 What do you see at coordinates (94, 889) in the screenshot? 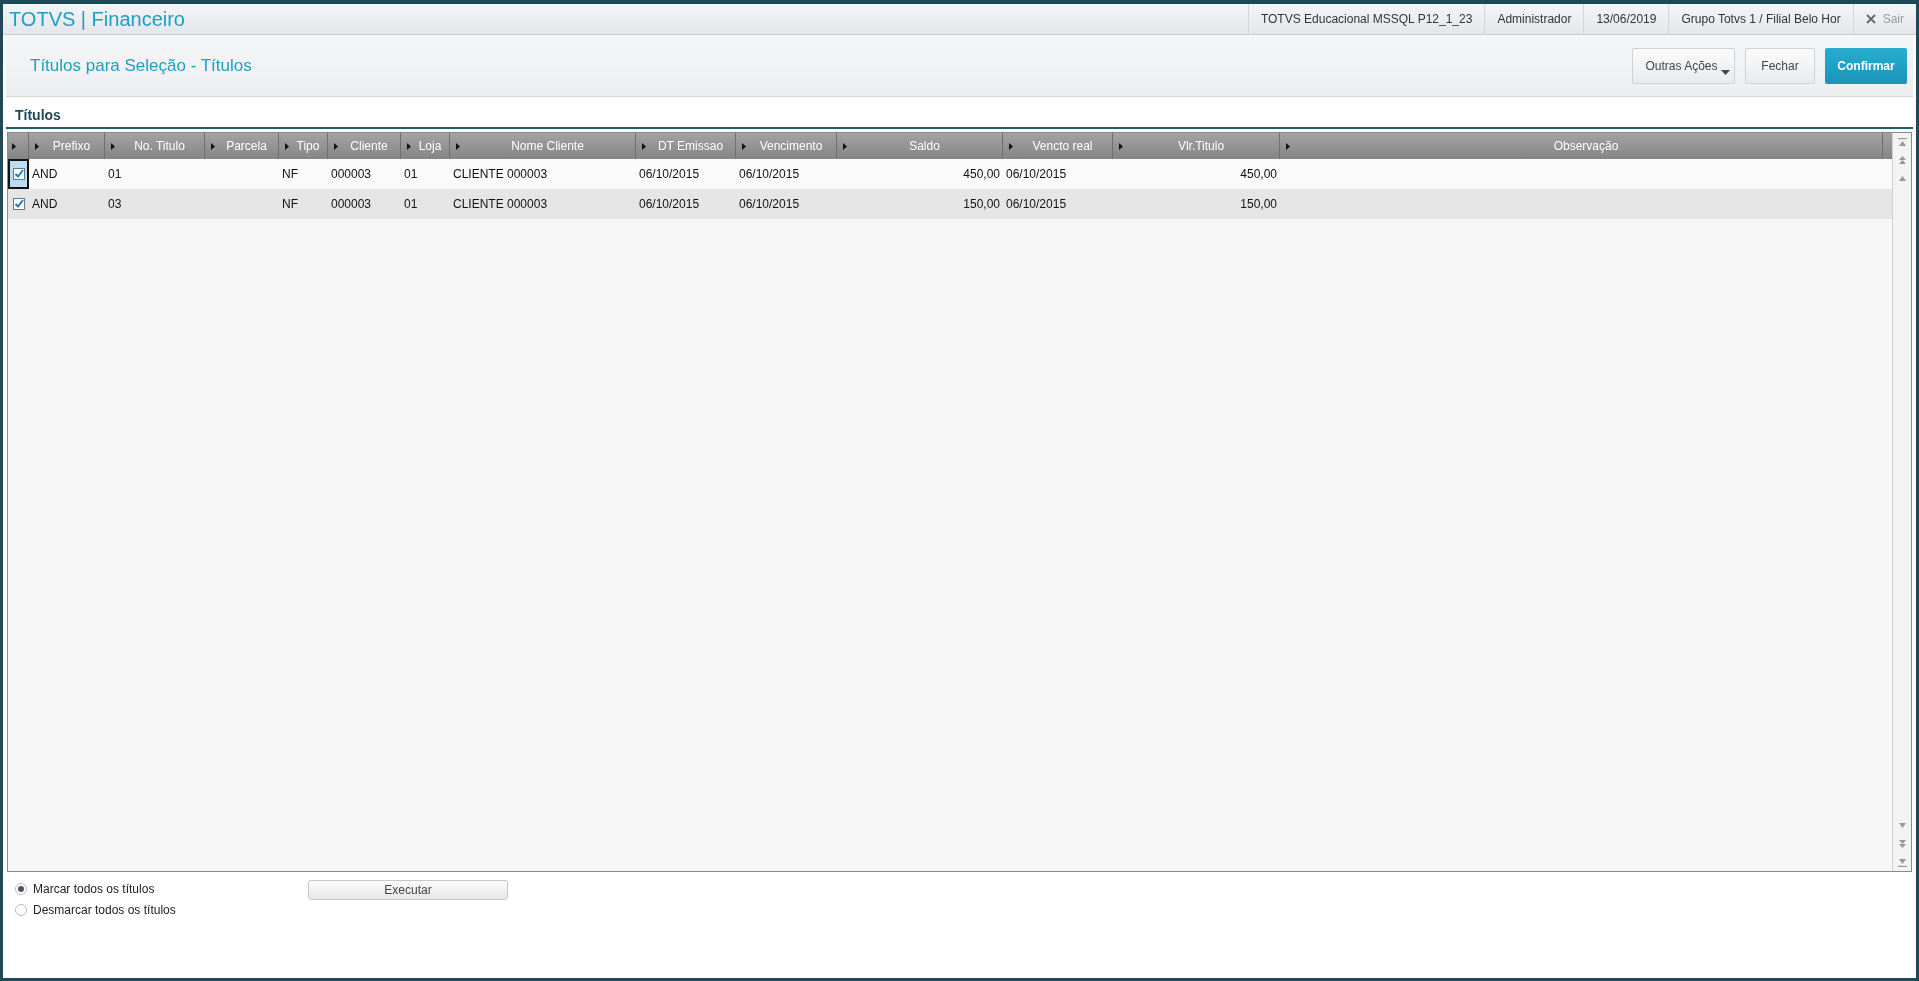
I see `radio-label: Marcar todos os títulos` at bounding box center [94, 889].